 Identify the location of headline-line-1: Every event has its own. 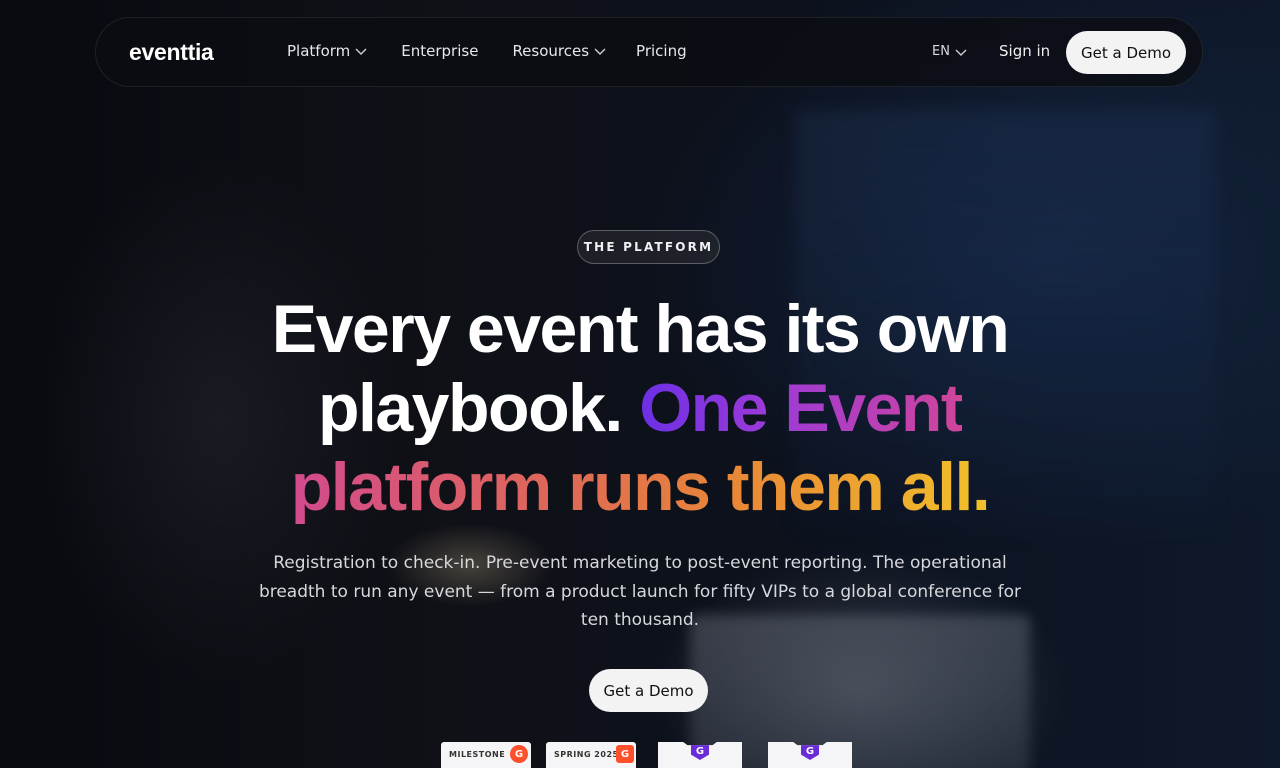
(640, 329).